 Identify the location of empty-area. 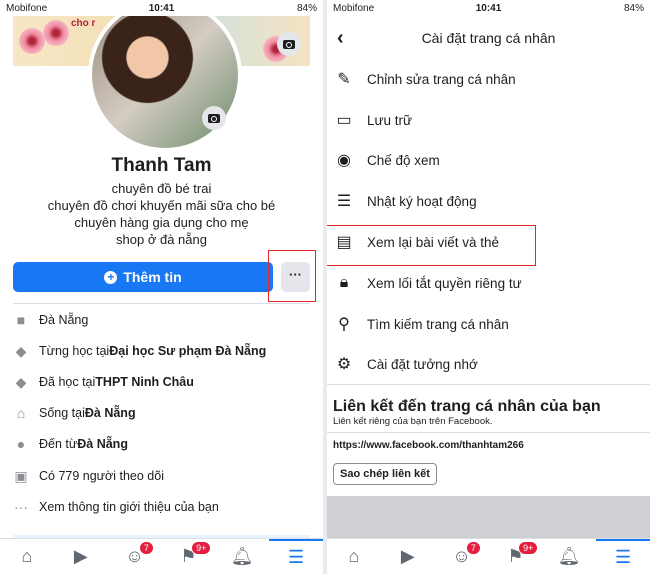
(488, 518).